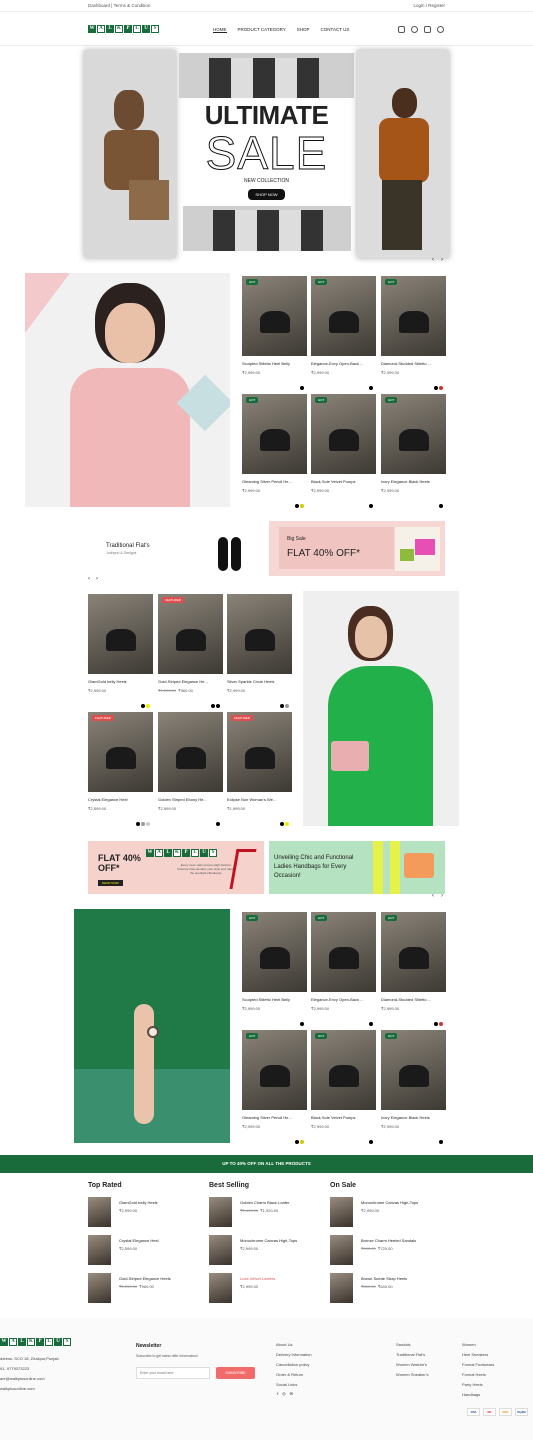 The width and height of the screenshot is (533, 1440). I want to click on top-links: Dashboard | Terms & Condition, so click(119, 5).